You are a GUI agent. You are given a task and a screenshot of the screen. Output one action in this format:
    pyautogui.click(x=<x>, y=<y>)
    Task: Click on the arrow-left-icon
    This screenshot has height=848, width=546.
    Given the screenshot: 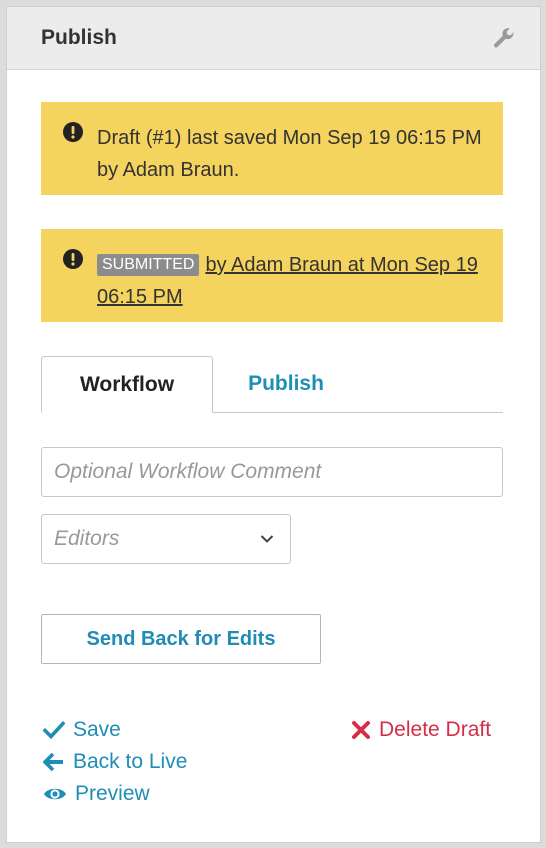 What is the action you would take?
    pyautogui.click(x=53, y=762)
    